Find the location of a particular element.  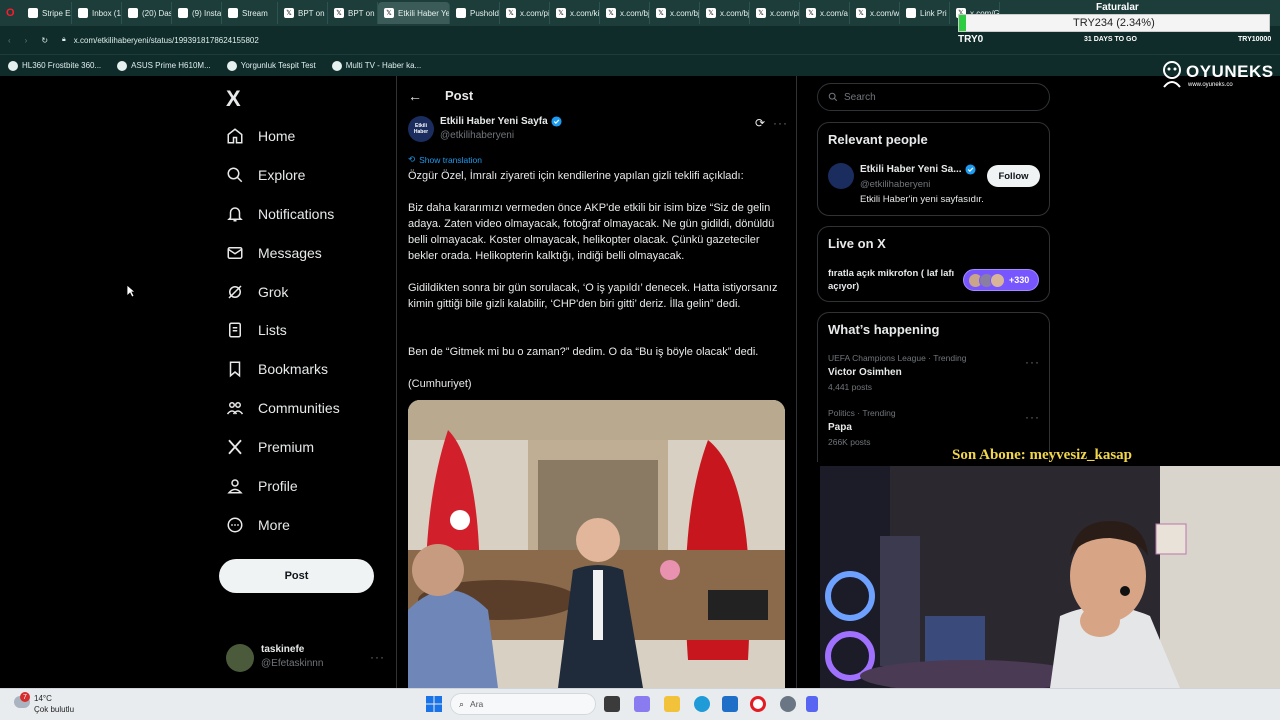

account-switcher: taskinefe @Efetaskinnn ··· is located at coordinates (306, 659).